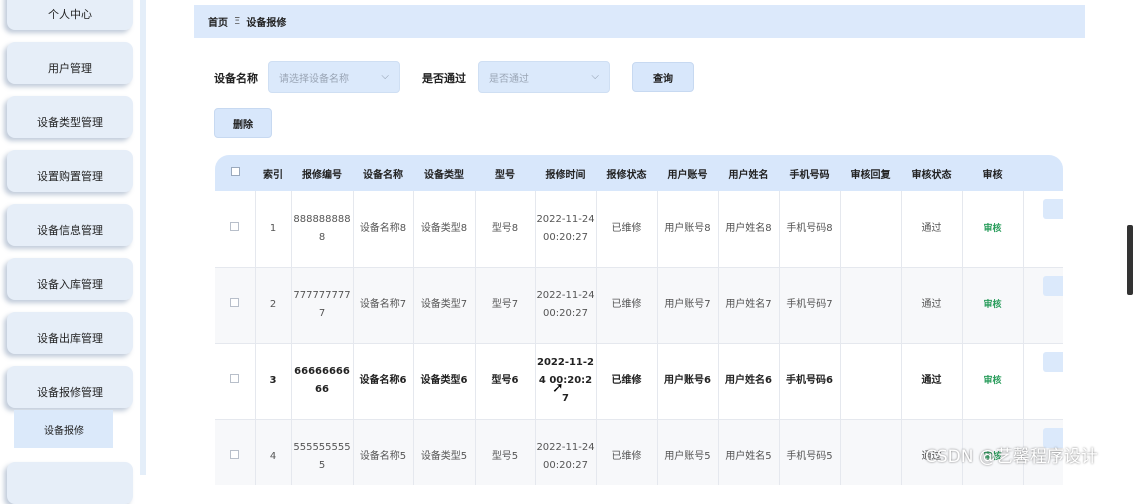  I want to click on mouse-cursor-icon: ➚, so click(558, 388).